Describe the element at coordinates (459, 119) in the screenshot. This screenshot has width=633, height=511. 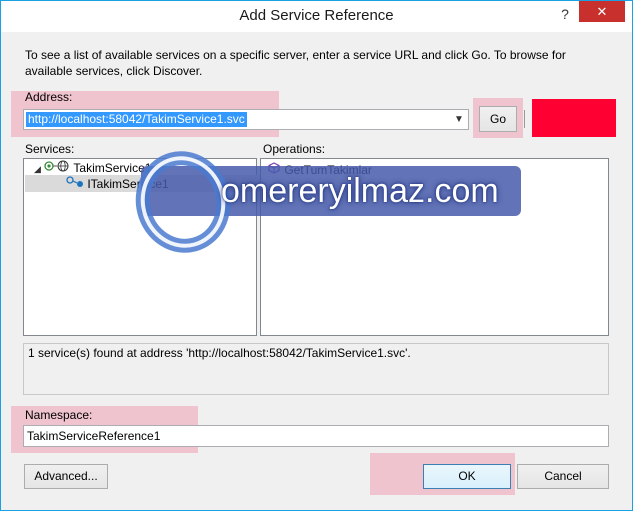
I see `chevron-down-icon: ▼` at that location.